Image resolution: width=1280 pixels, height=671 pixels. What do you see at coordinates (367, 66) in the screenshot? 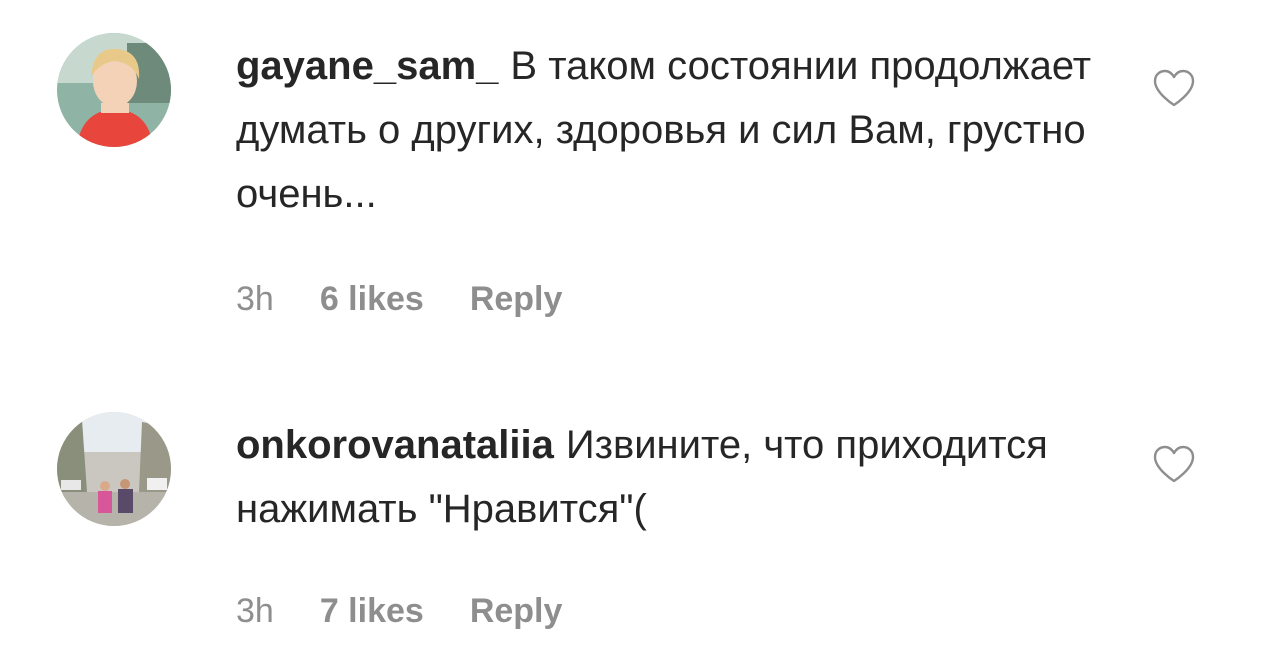
I see `comment-username: gayane_sam_` at bounding box center [367, 66].